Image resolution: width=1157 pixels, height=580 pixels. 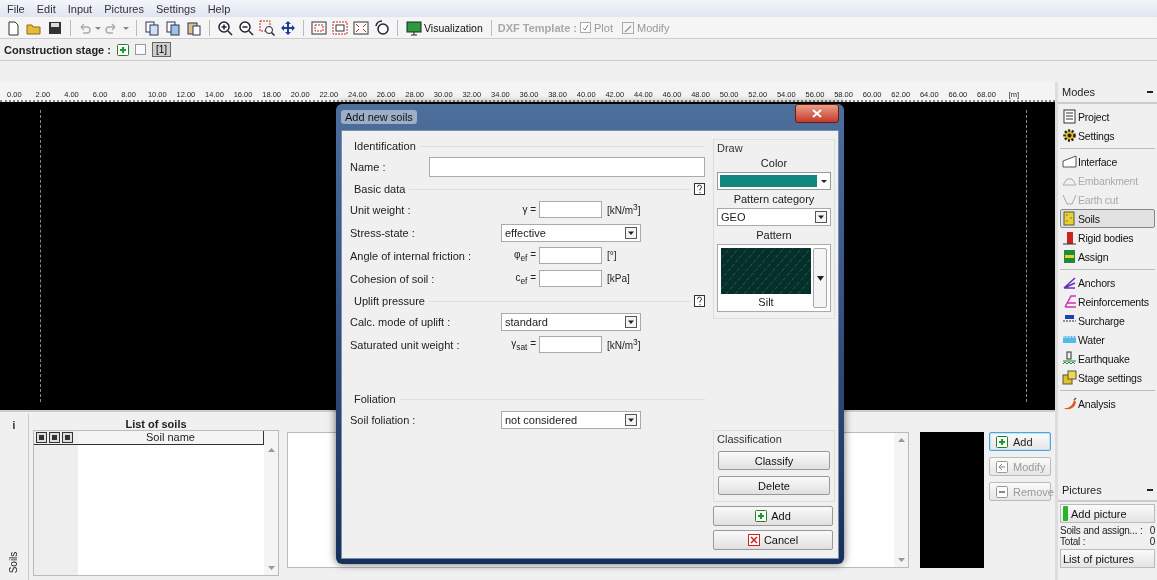 What do you see at coordinates (1107, 282) in the screenshot?
I see `mode-item: Anchors` at bounding box center [1107, 282].